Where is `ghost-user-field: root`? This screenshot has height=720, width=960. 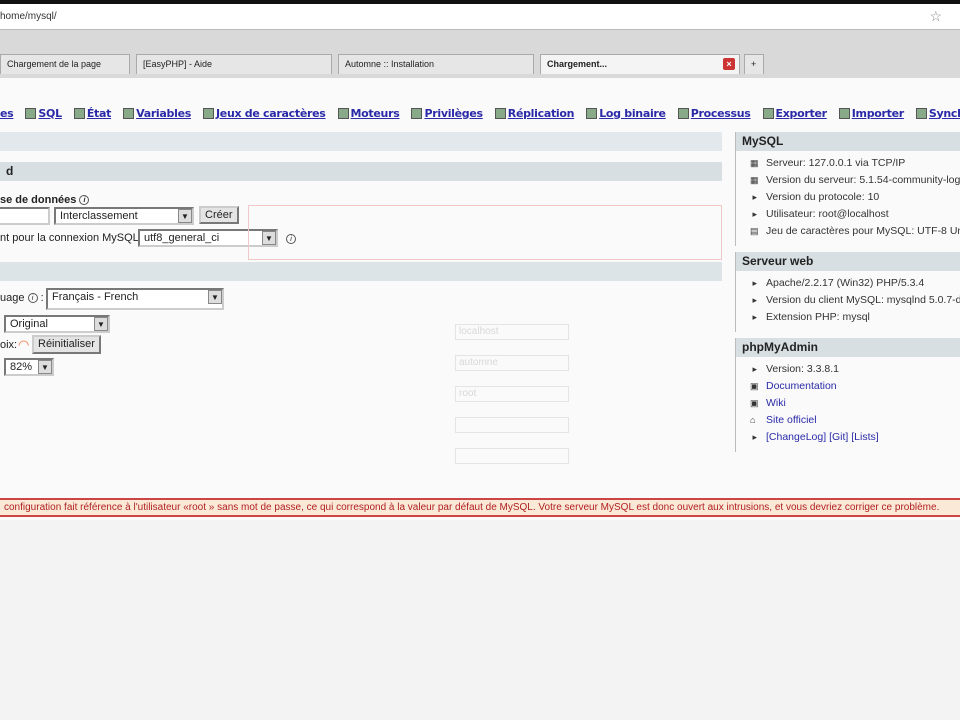 ghost-user-field: root is located at coordinates (512, 394).